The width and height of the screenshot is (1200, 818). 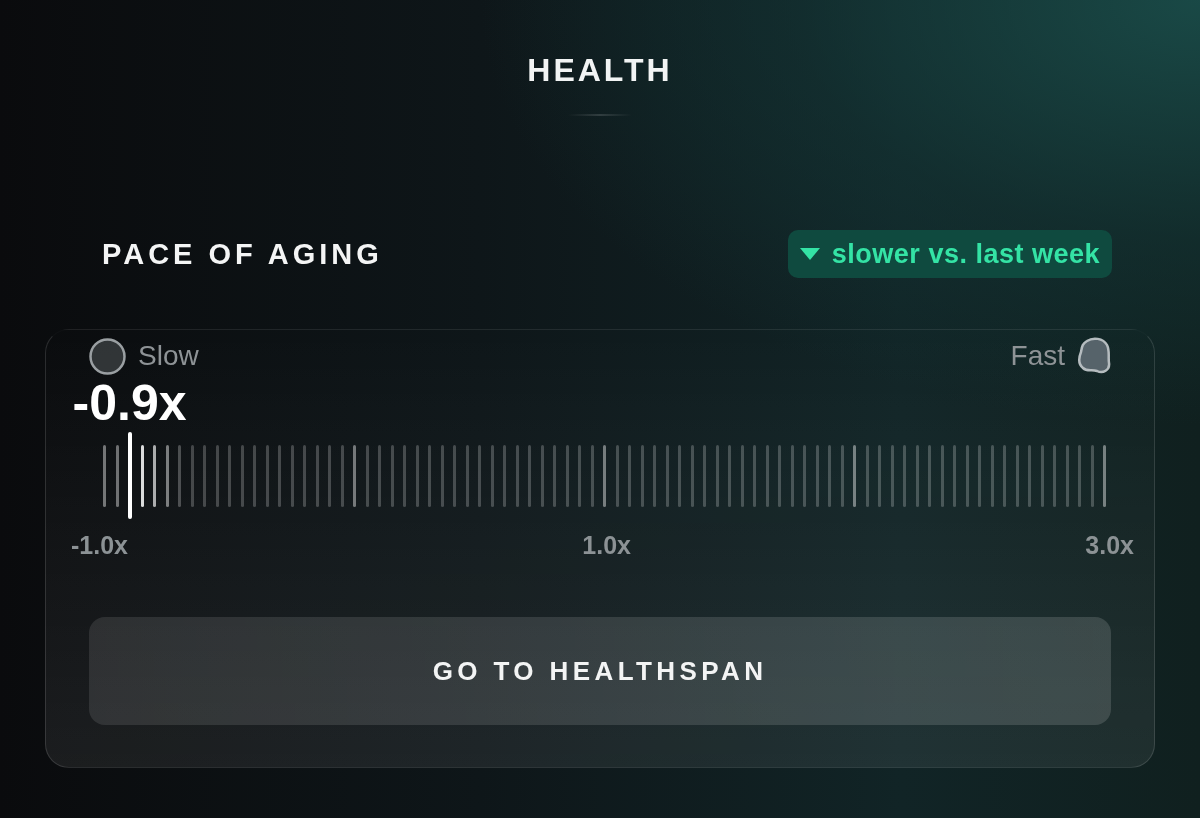 What do you see at coordinates (99, 545) in the screenshot?
I see `scale-label: -1.0x` at bounding box center [99, 545].